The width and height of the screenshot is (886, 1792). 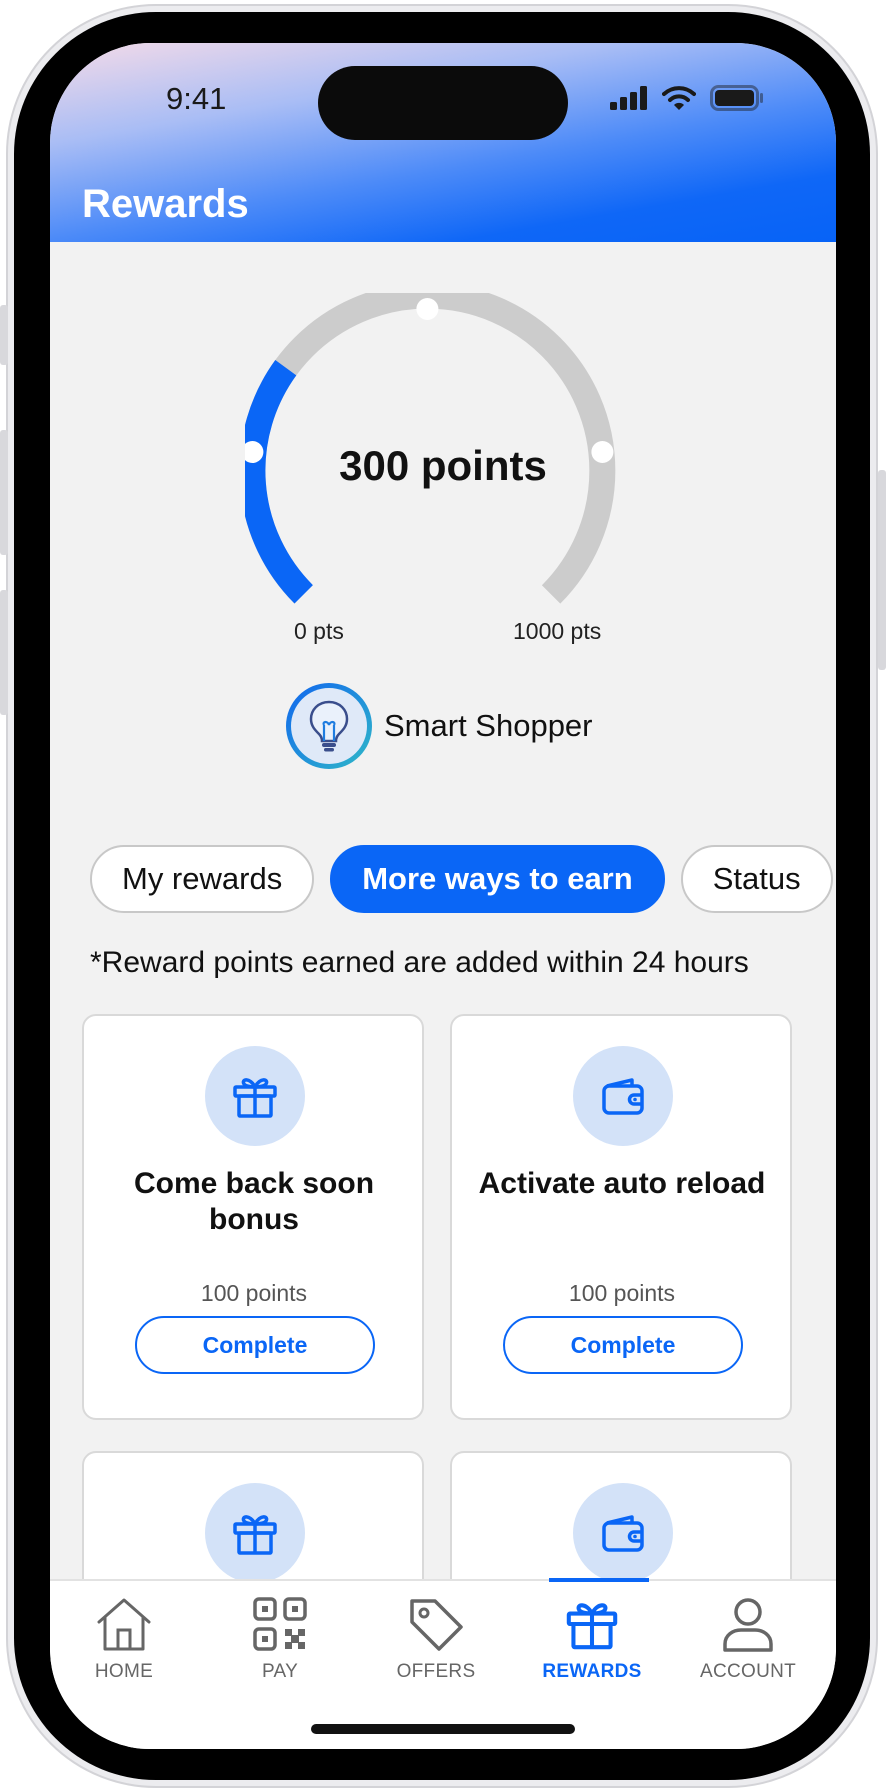 I want to click on wifi-icon, so click(x=679, y=98).